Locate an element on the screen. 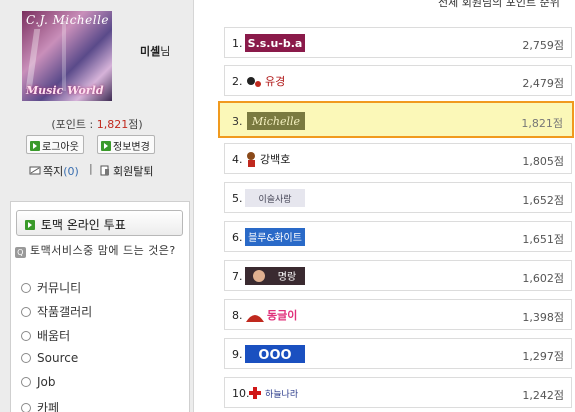 The width and height of the screenshot is (575, 412). username-name: 미셸 is located at coordinates (150, 51).